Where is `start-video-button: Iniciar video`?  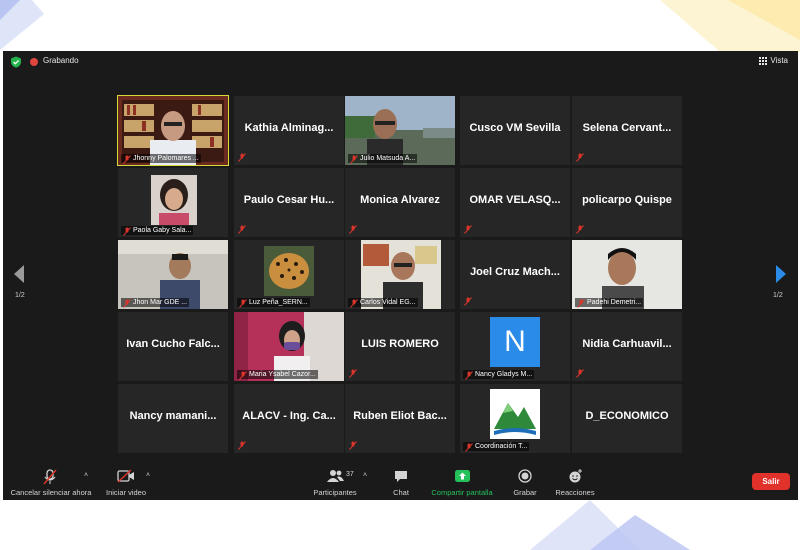
start-video-button: Iniciar video is located at coordinates (126, 482).